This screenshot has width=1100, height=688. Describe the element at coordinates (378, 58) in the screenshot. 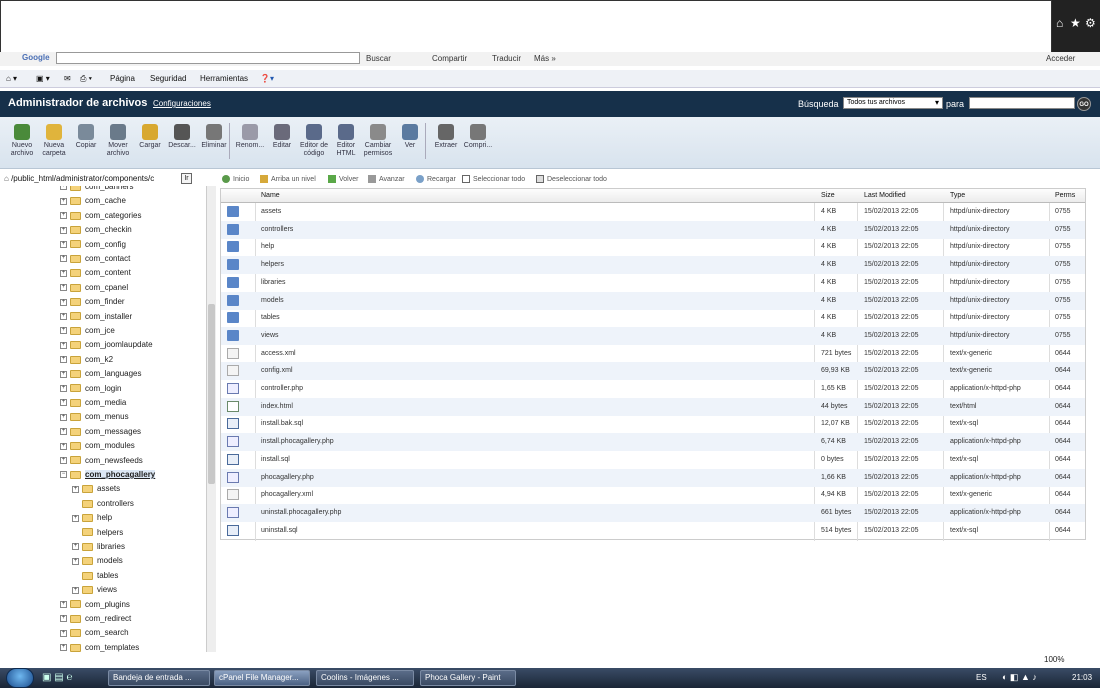

I see `google-search-button: Buscar` at that location.